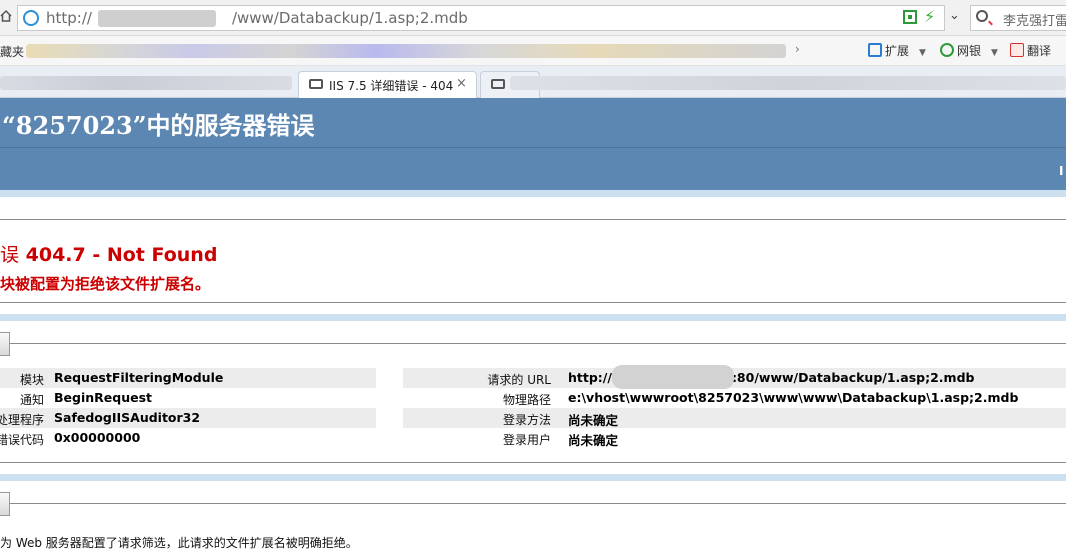 The width and height of the screenshot is (1066, 557). Describe the element at coordinates (31, 380) in the screenshot. I see `module-label: 模块` at that location.